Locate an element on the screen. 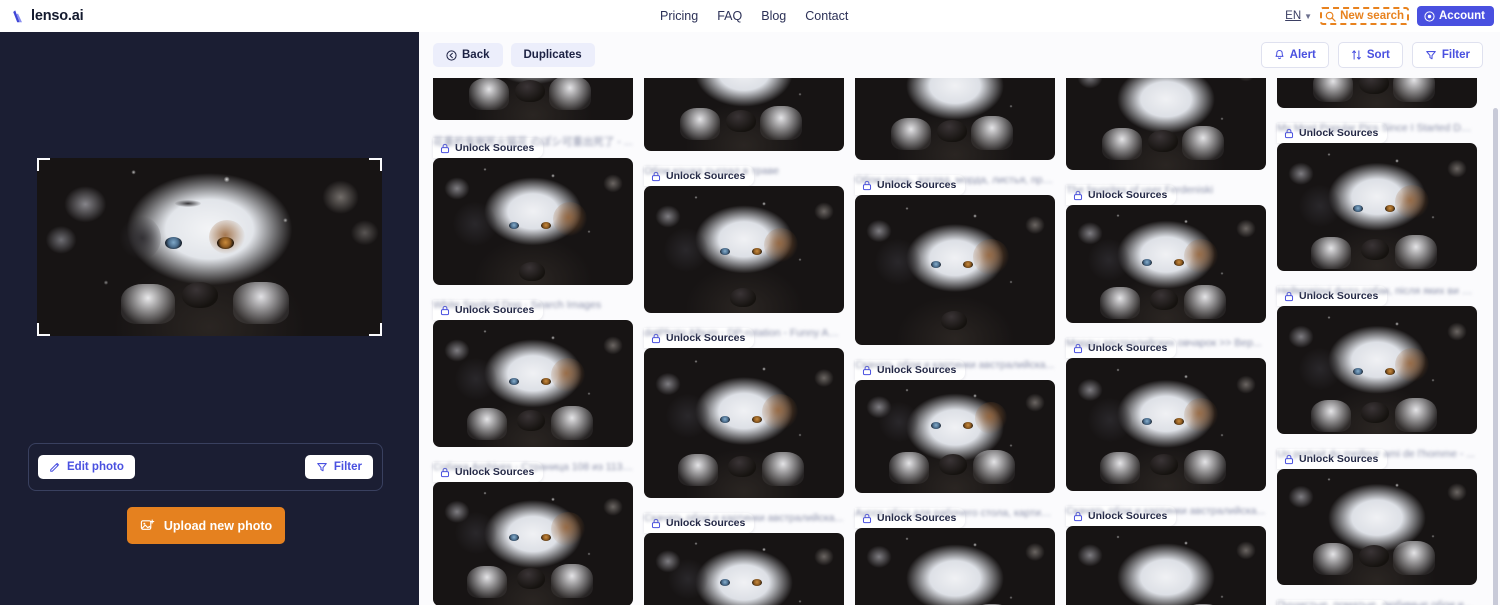 This screenshot has width=1500, height=605. results-toolbar-left: Back Duplicates is located at coordinates (514, 55).